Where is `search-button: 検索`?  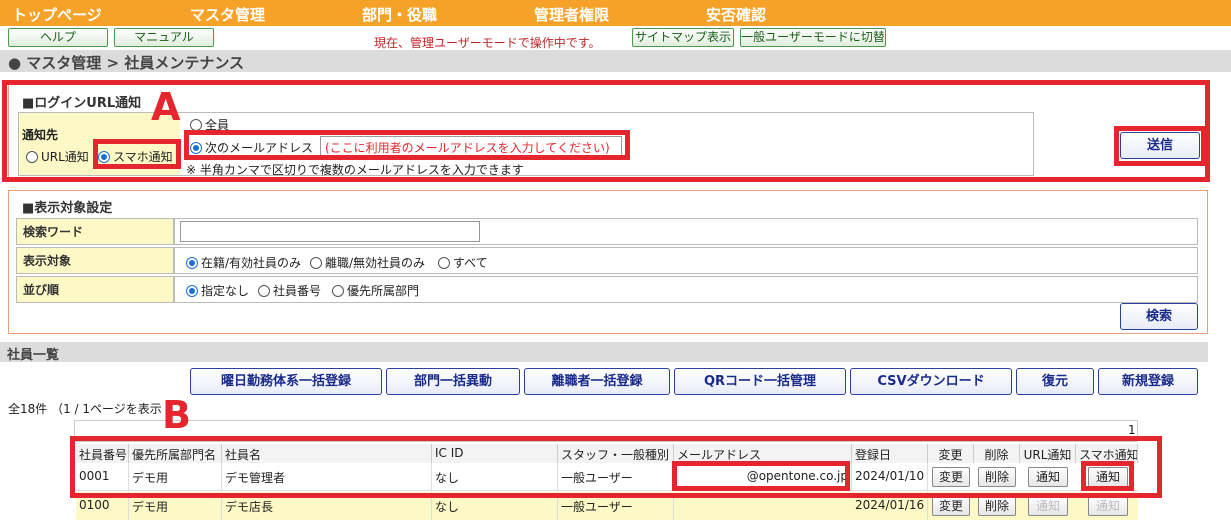
search-button: 検索 is located at coordinates (1159, 316).